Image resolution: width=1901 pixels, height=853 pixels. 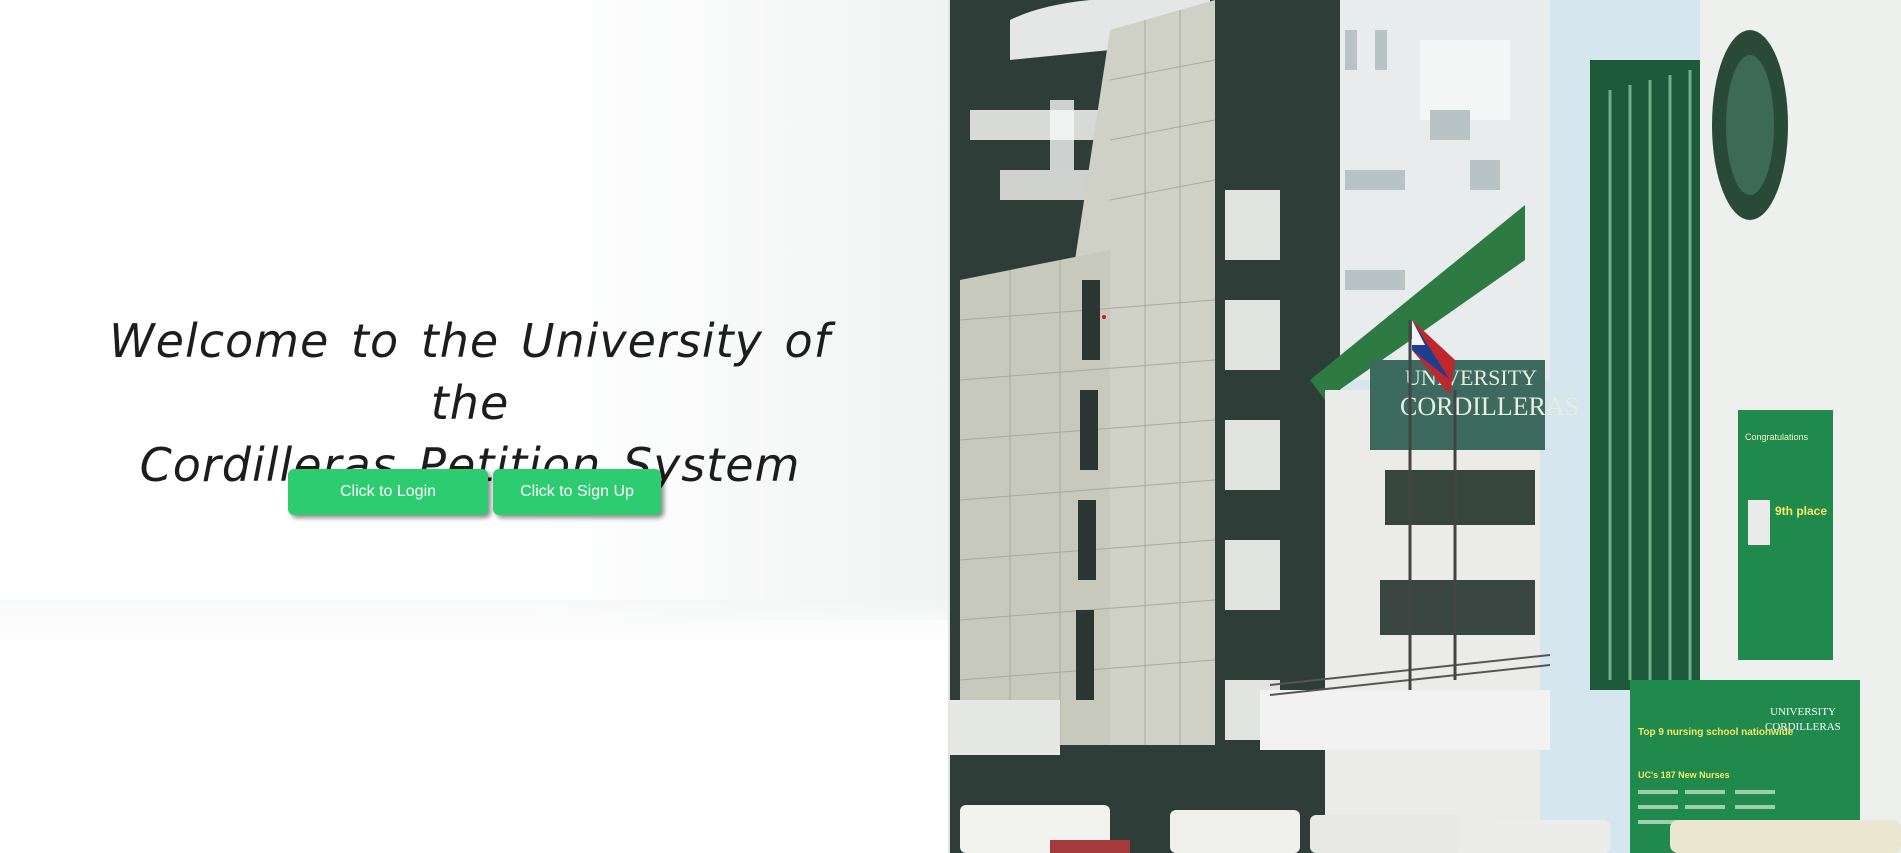 I want to click on green-glass-column, so click(x=1645, y=375).